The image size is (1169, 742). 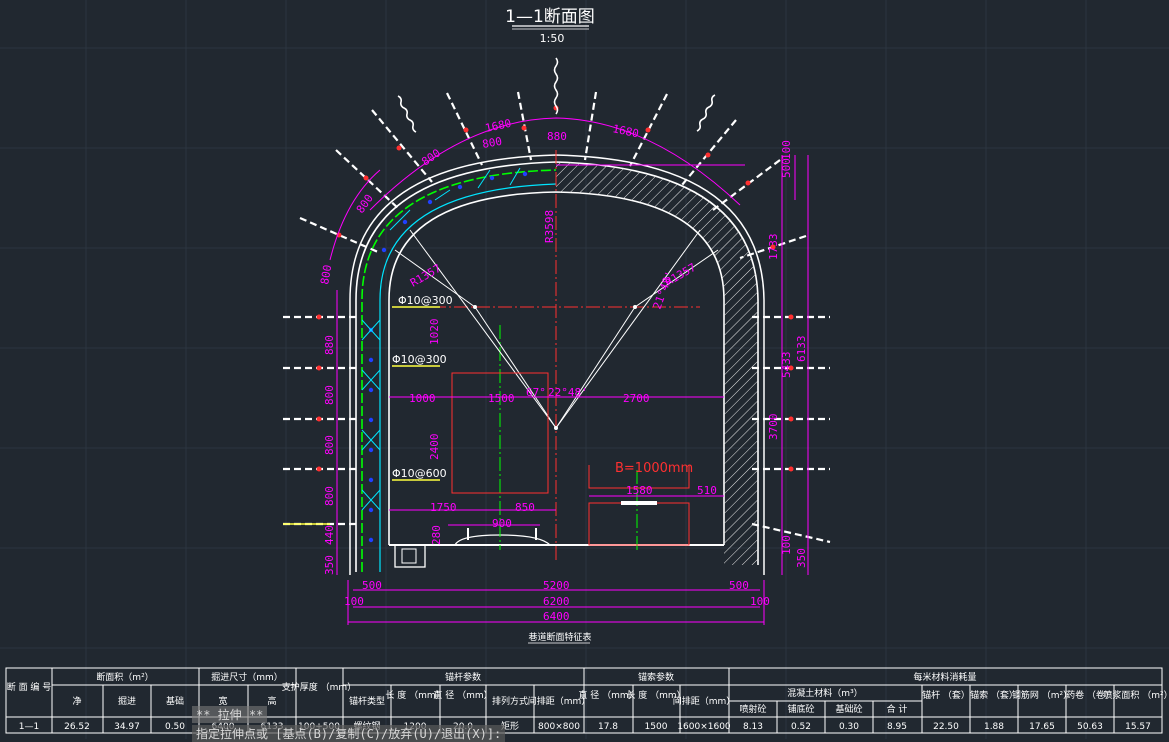 What do you see at coordinates (372, 585) in the screenshot?
I see `dim-500-left: 500` at bounding box center [372, 585].